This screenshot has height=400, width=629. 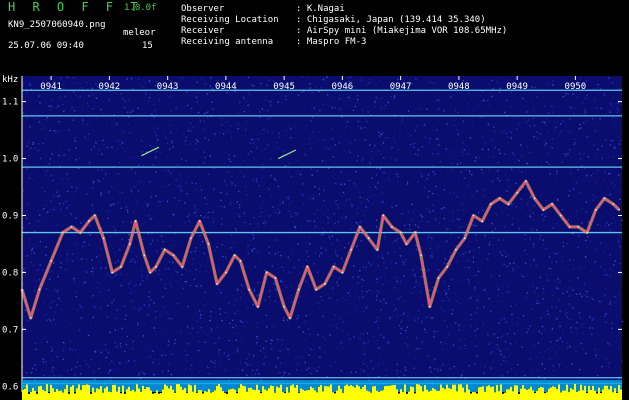 I want to click on y-tick-label: 0.7, so click(x=10, y=330).